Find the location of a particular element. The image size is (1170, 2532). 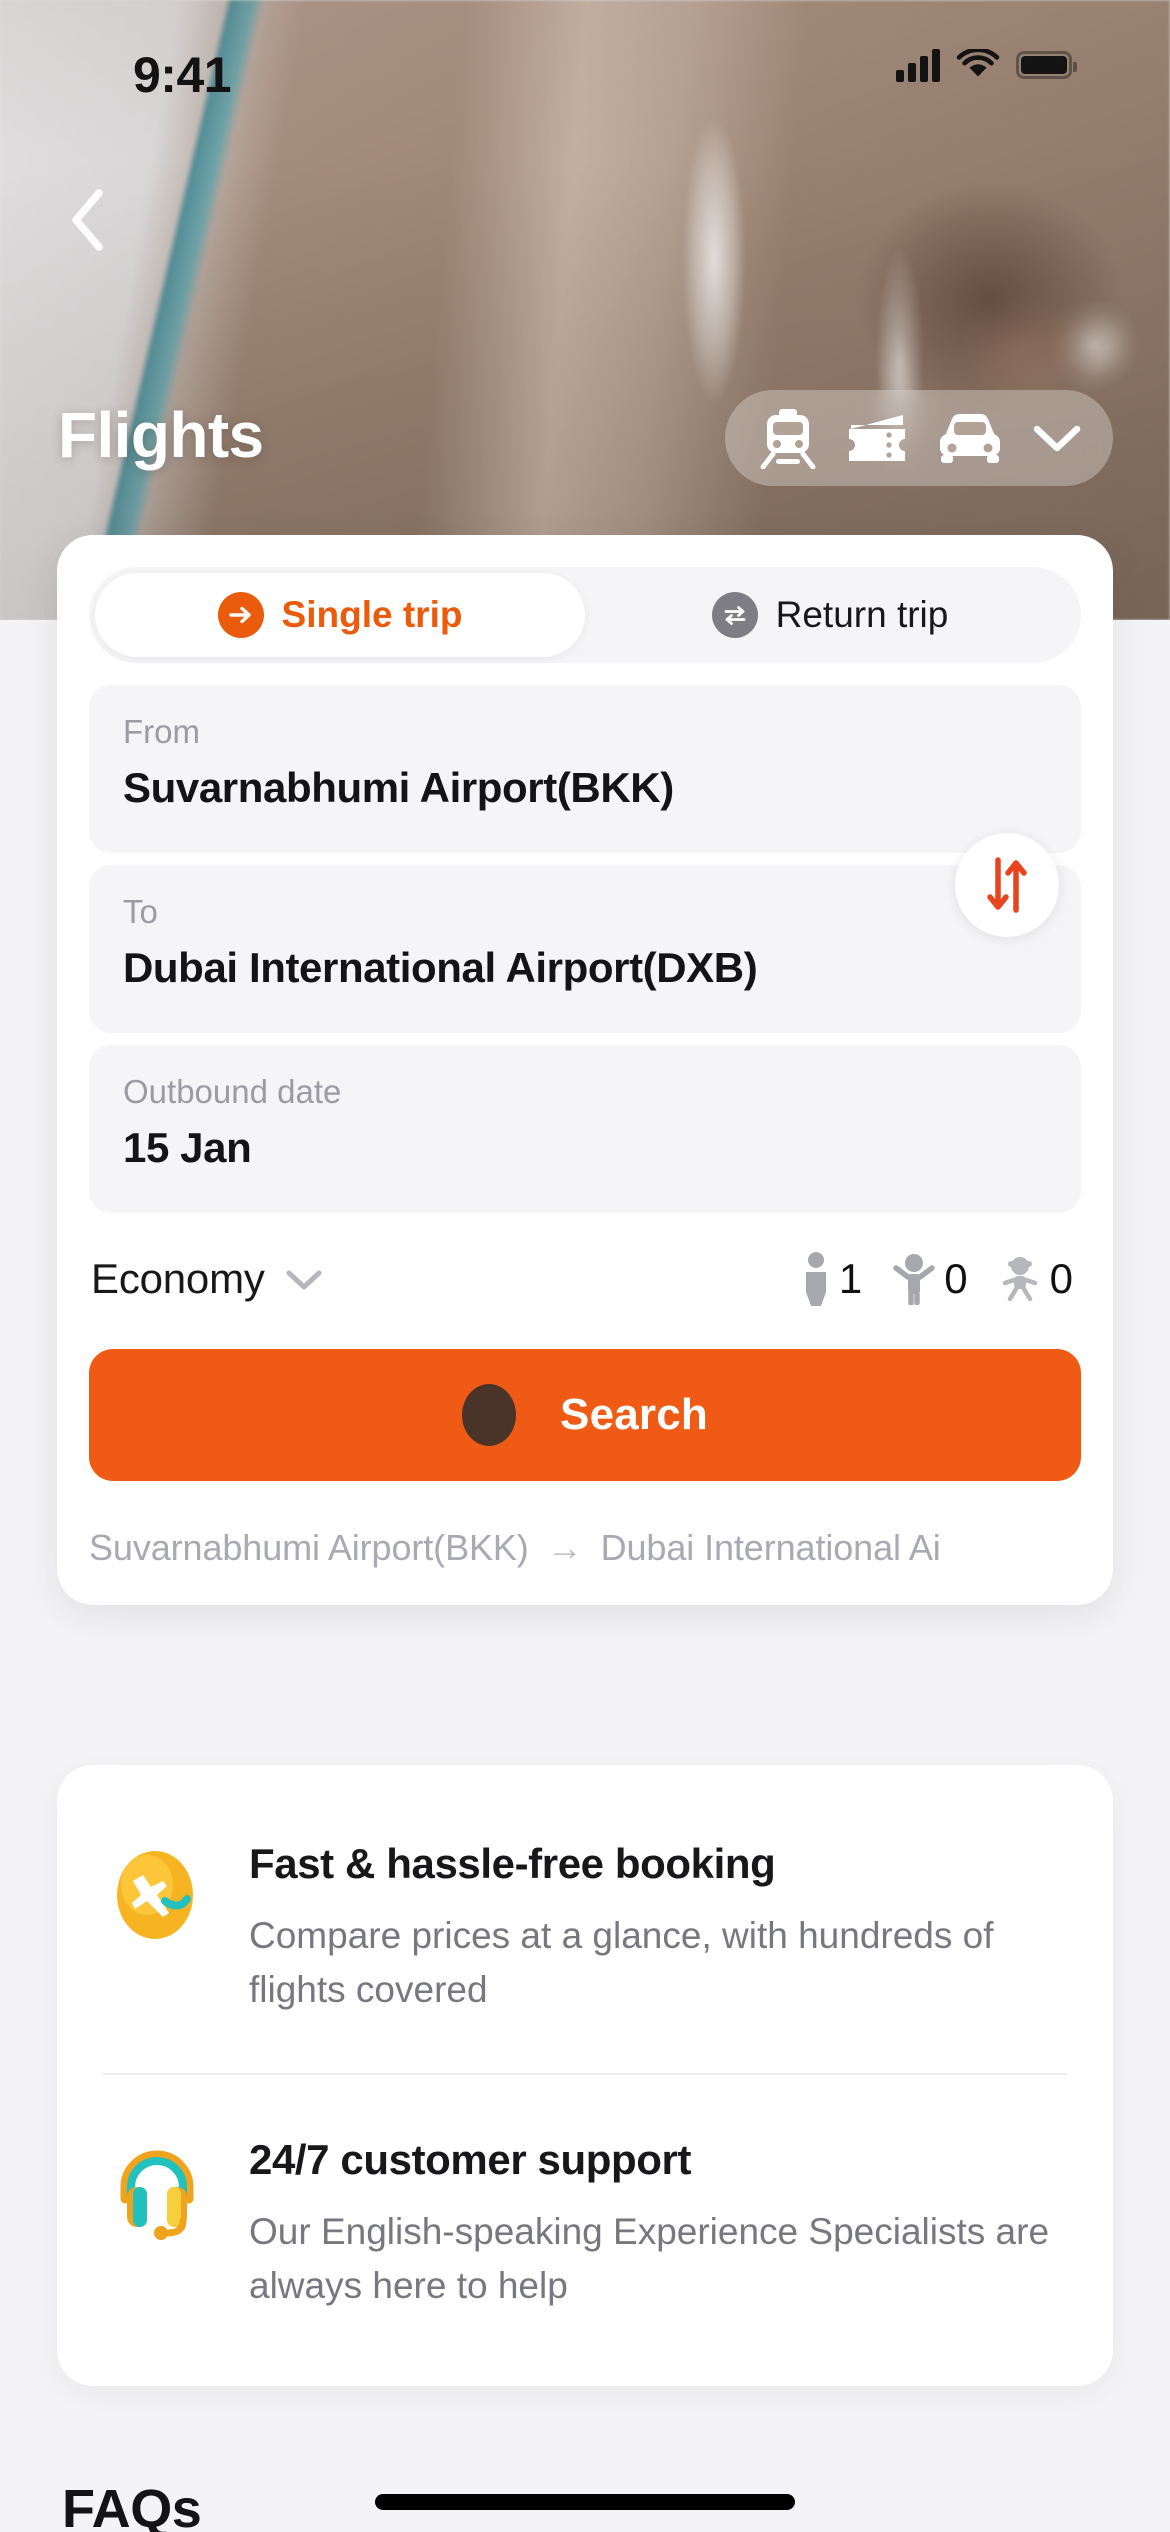

adult-icon is located at coordinates (815, 1279).